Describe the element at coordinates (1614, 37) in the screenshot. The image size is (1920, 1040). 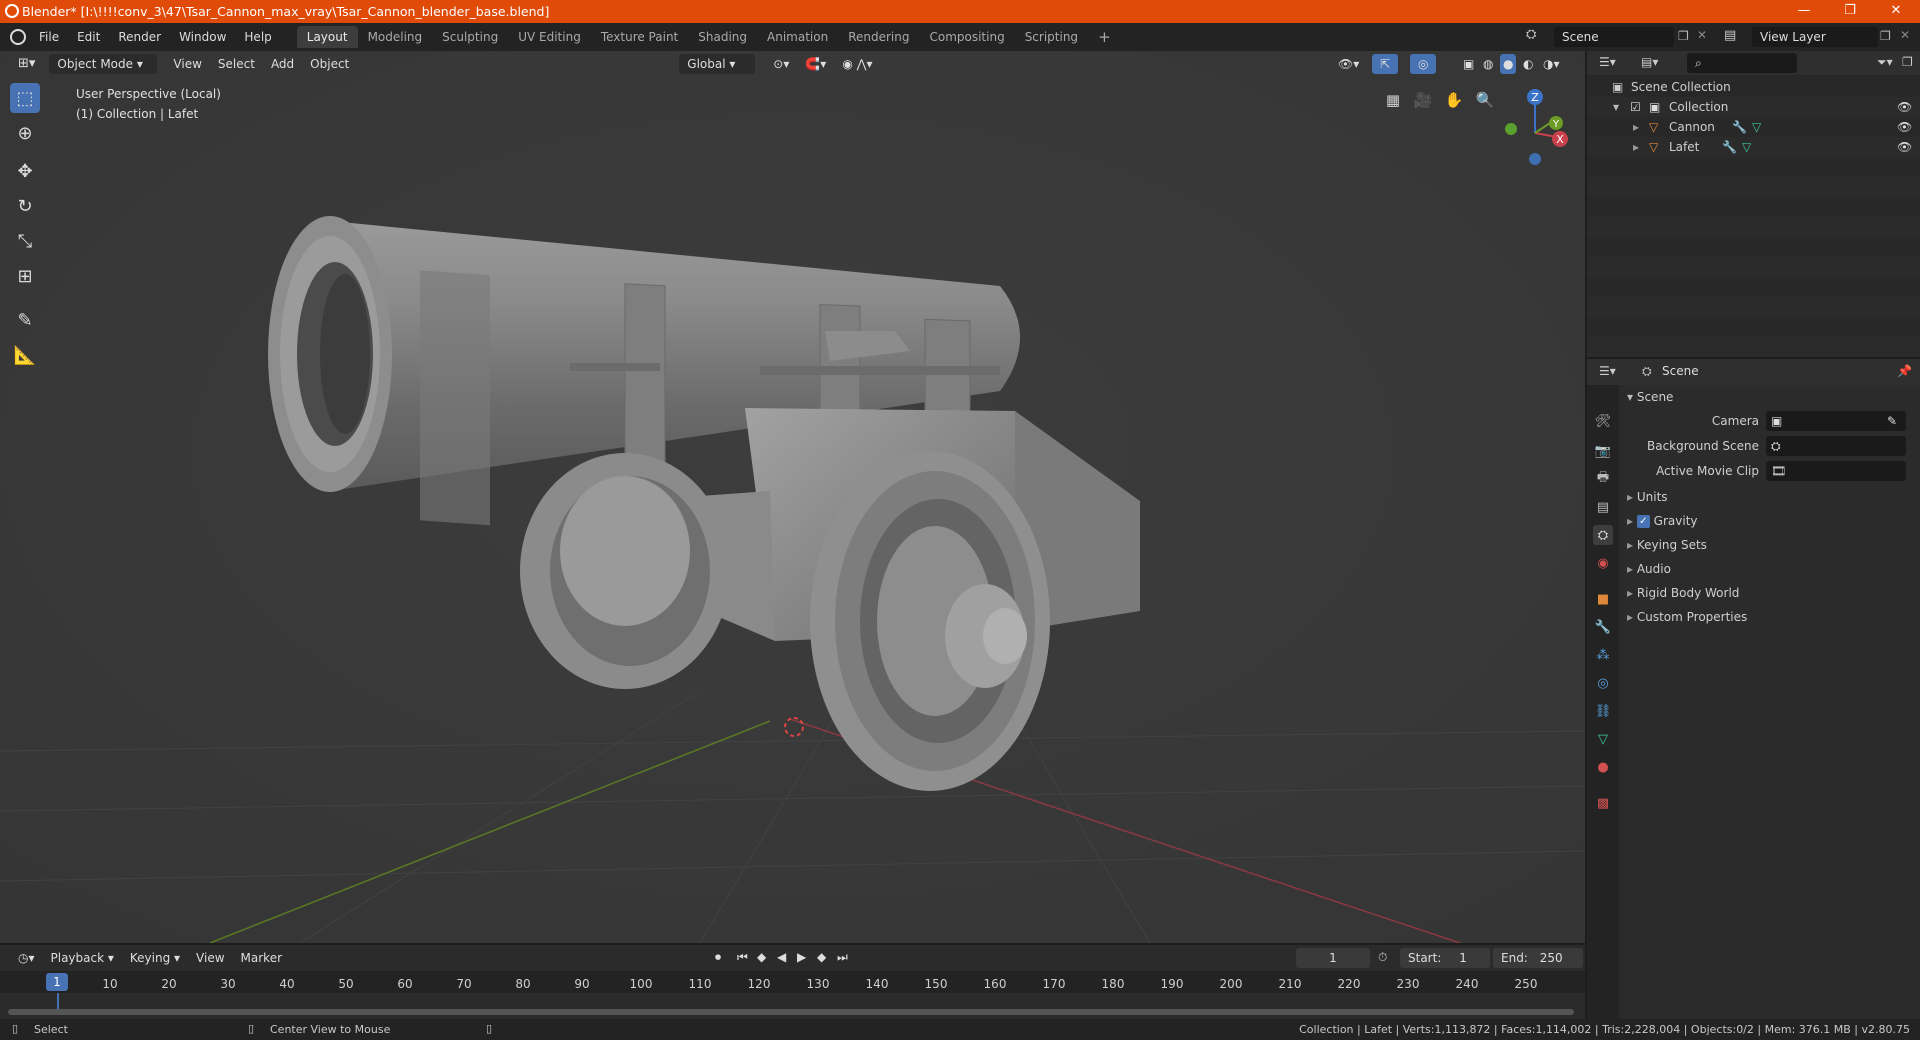
I see `scene-field: Scene` at that location.